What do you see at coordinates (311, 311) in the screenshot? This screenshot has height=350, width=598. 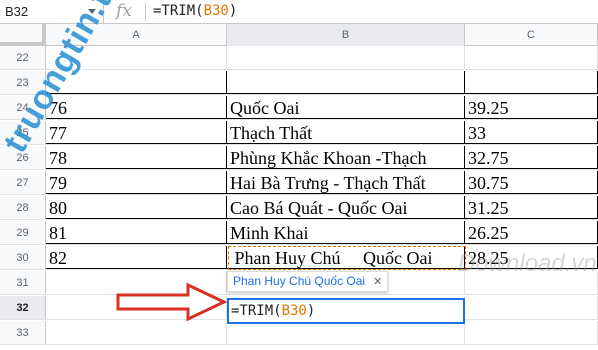 I see `cell-formula-suffix: )` at bounding box center [311, 311].